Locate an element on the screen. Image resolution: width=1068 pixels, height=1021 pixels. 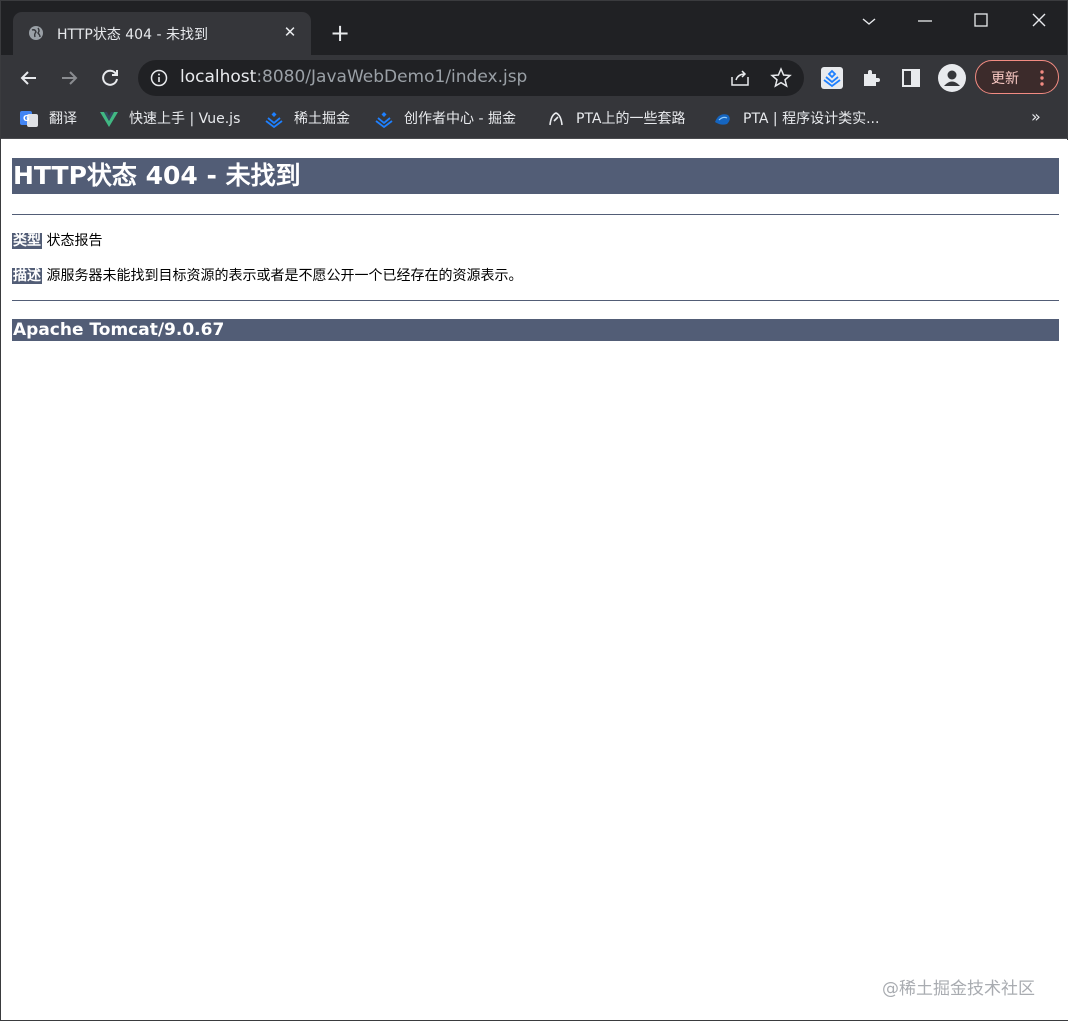
new-tab-icon: + is located at coordinates (340, 33).